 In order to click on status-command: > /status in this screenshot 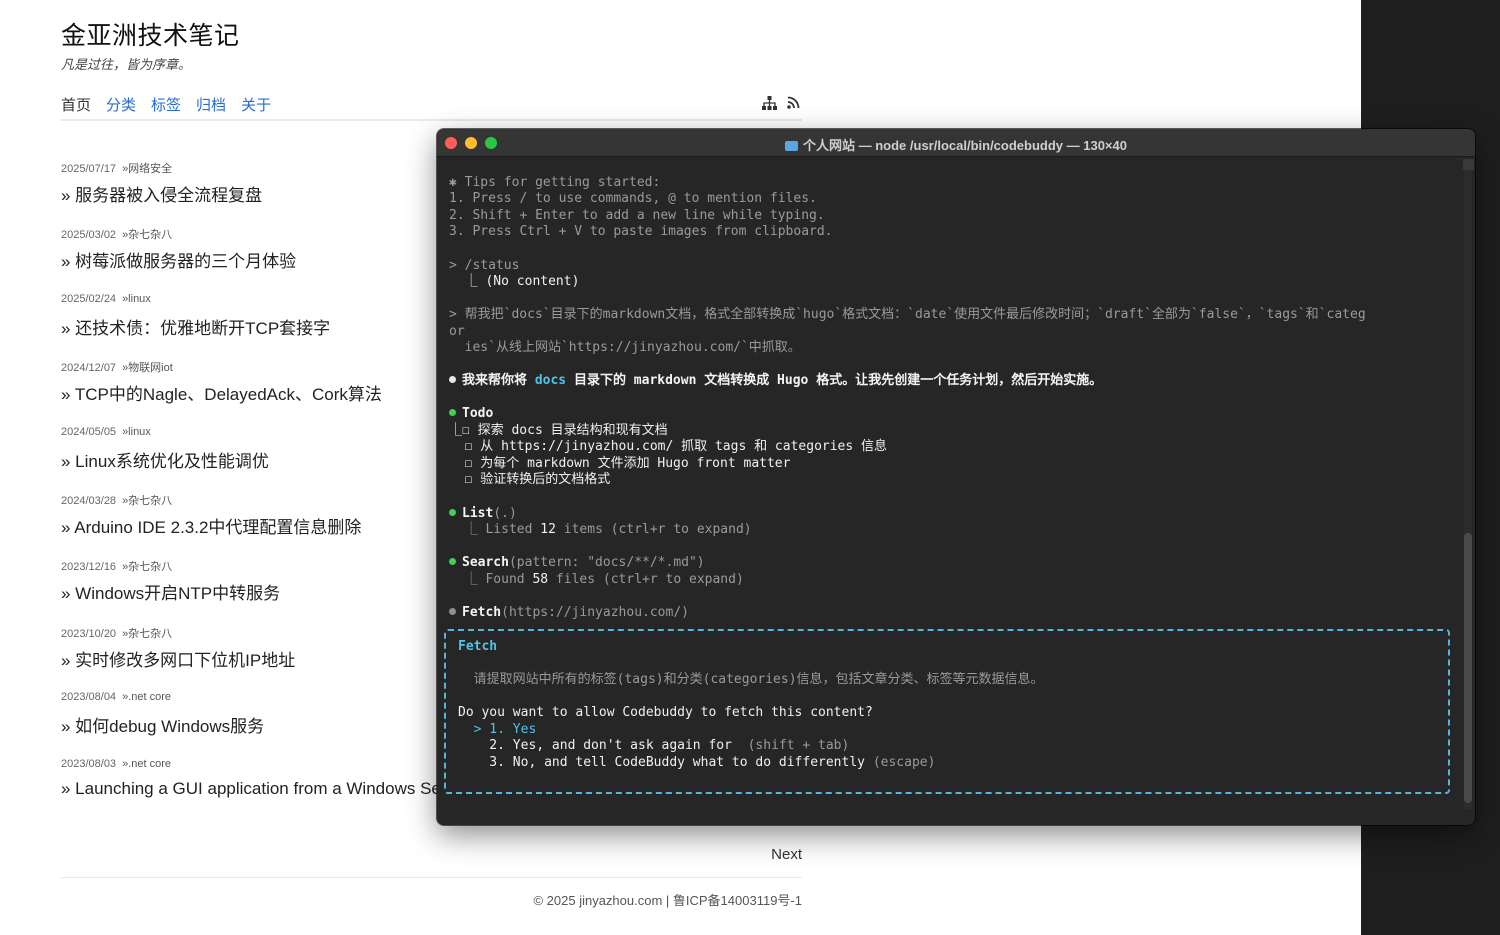, I will do `click(484, 265)`.